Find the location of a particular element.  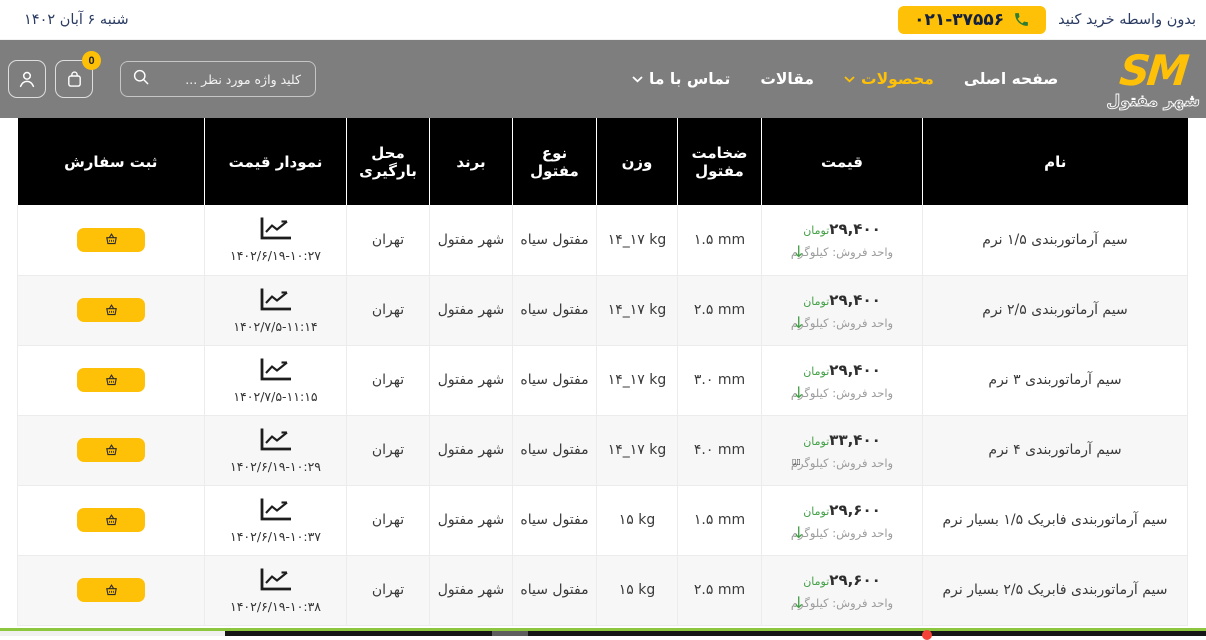

price-chart-cell: ۱۴۰۲/۷/۵-۱۱:۱۴ is located at coordinates (275, 310).